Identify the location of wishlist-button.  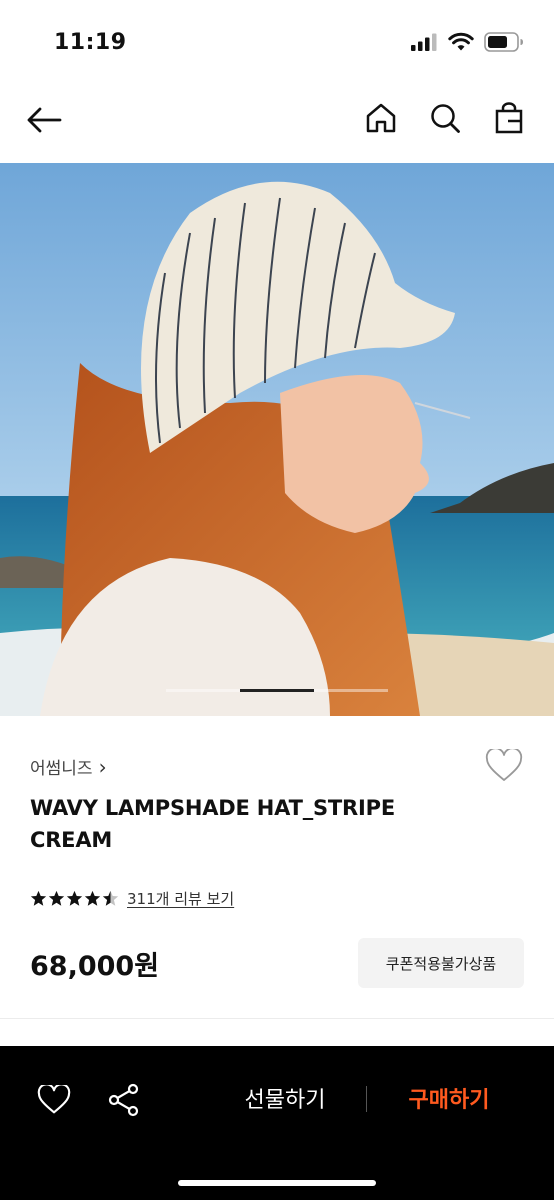
(504, 766).